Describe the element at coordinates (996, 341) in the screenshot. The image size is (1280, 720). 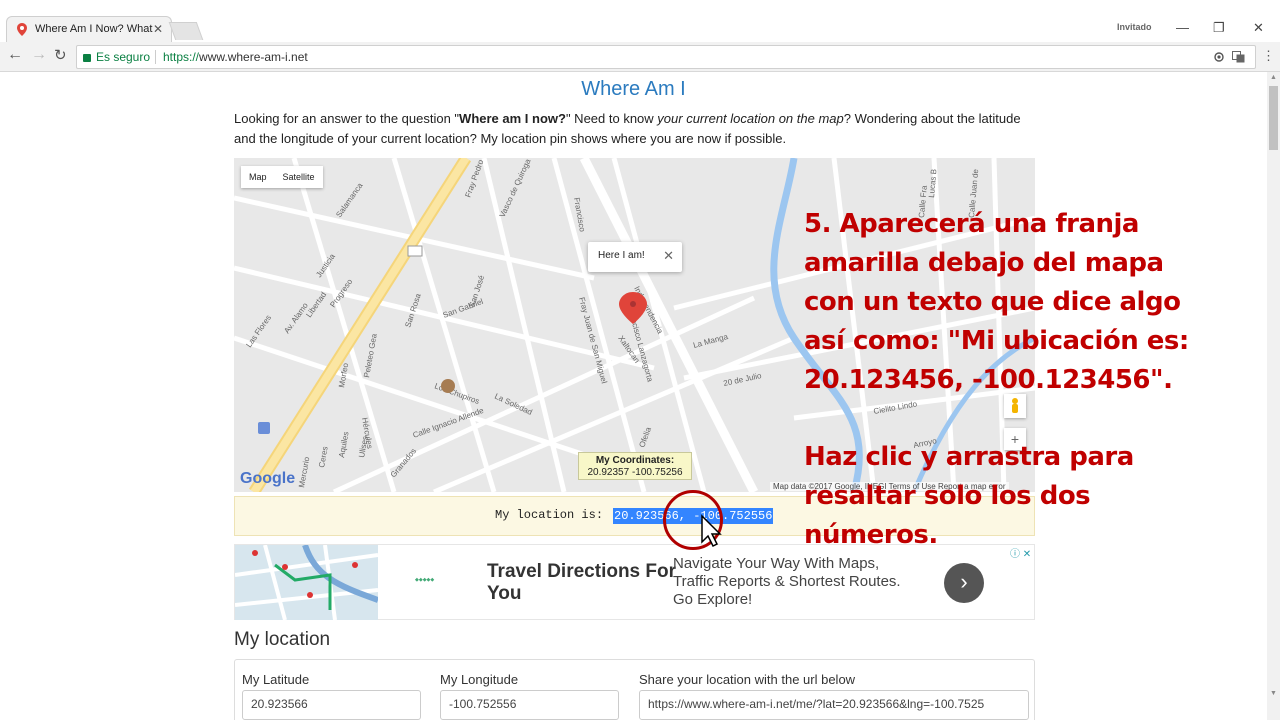
I see `caption-line: así como: "Mi ubicación es:` at that location.